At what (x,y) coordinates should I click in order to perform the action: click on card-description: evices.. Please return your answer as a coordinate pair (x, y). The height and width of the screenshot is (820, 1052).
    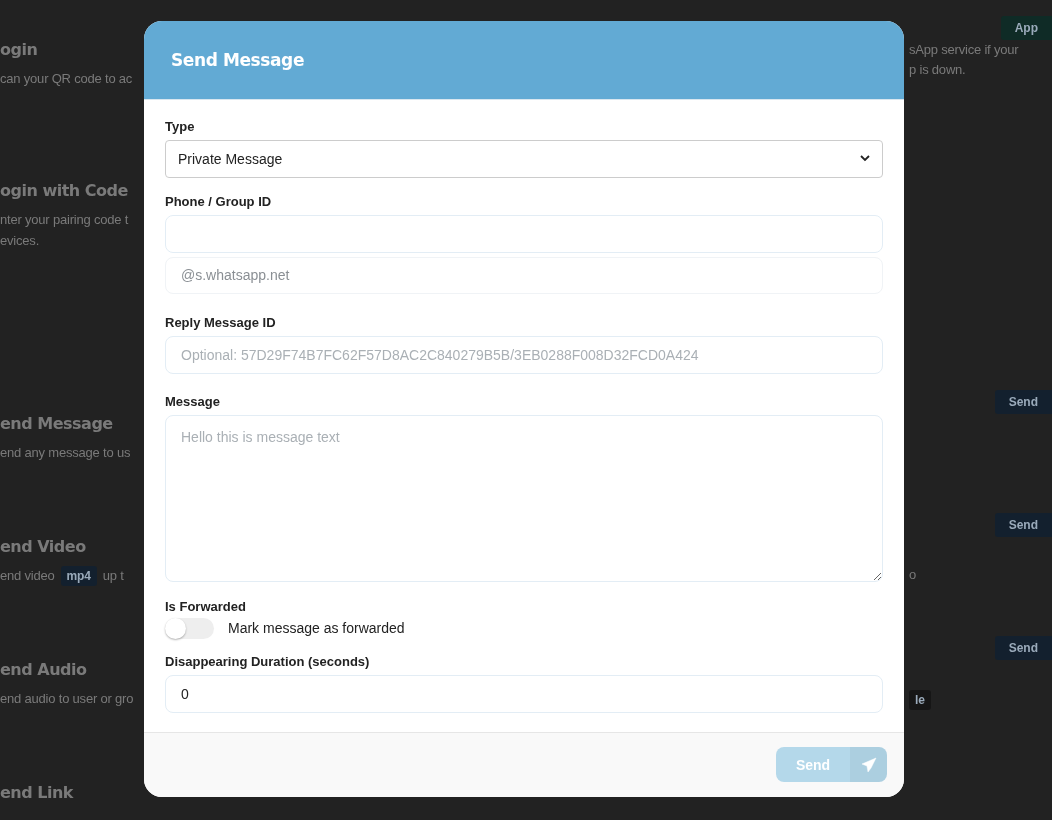
    Looking at the image, I should click on (20, 241).